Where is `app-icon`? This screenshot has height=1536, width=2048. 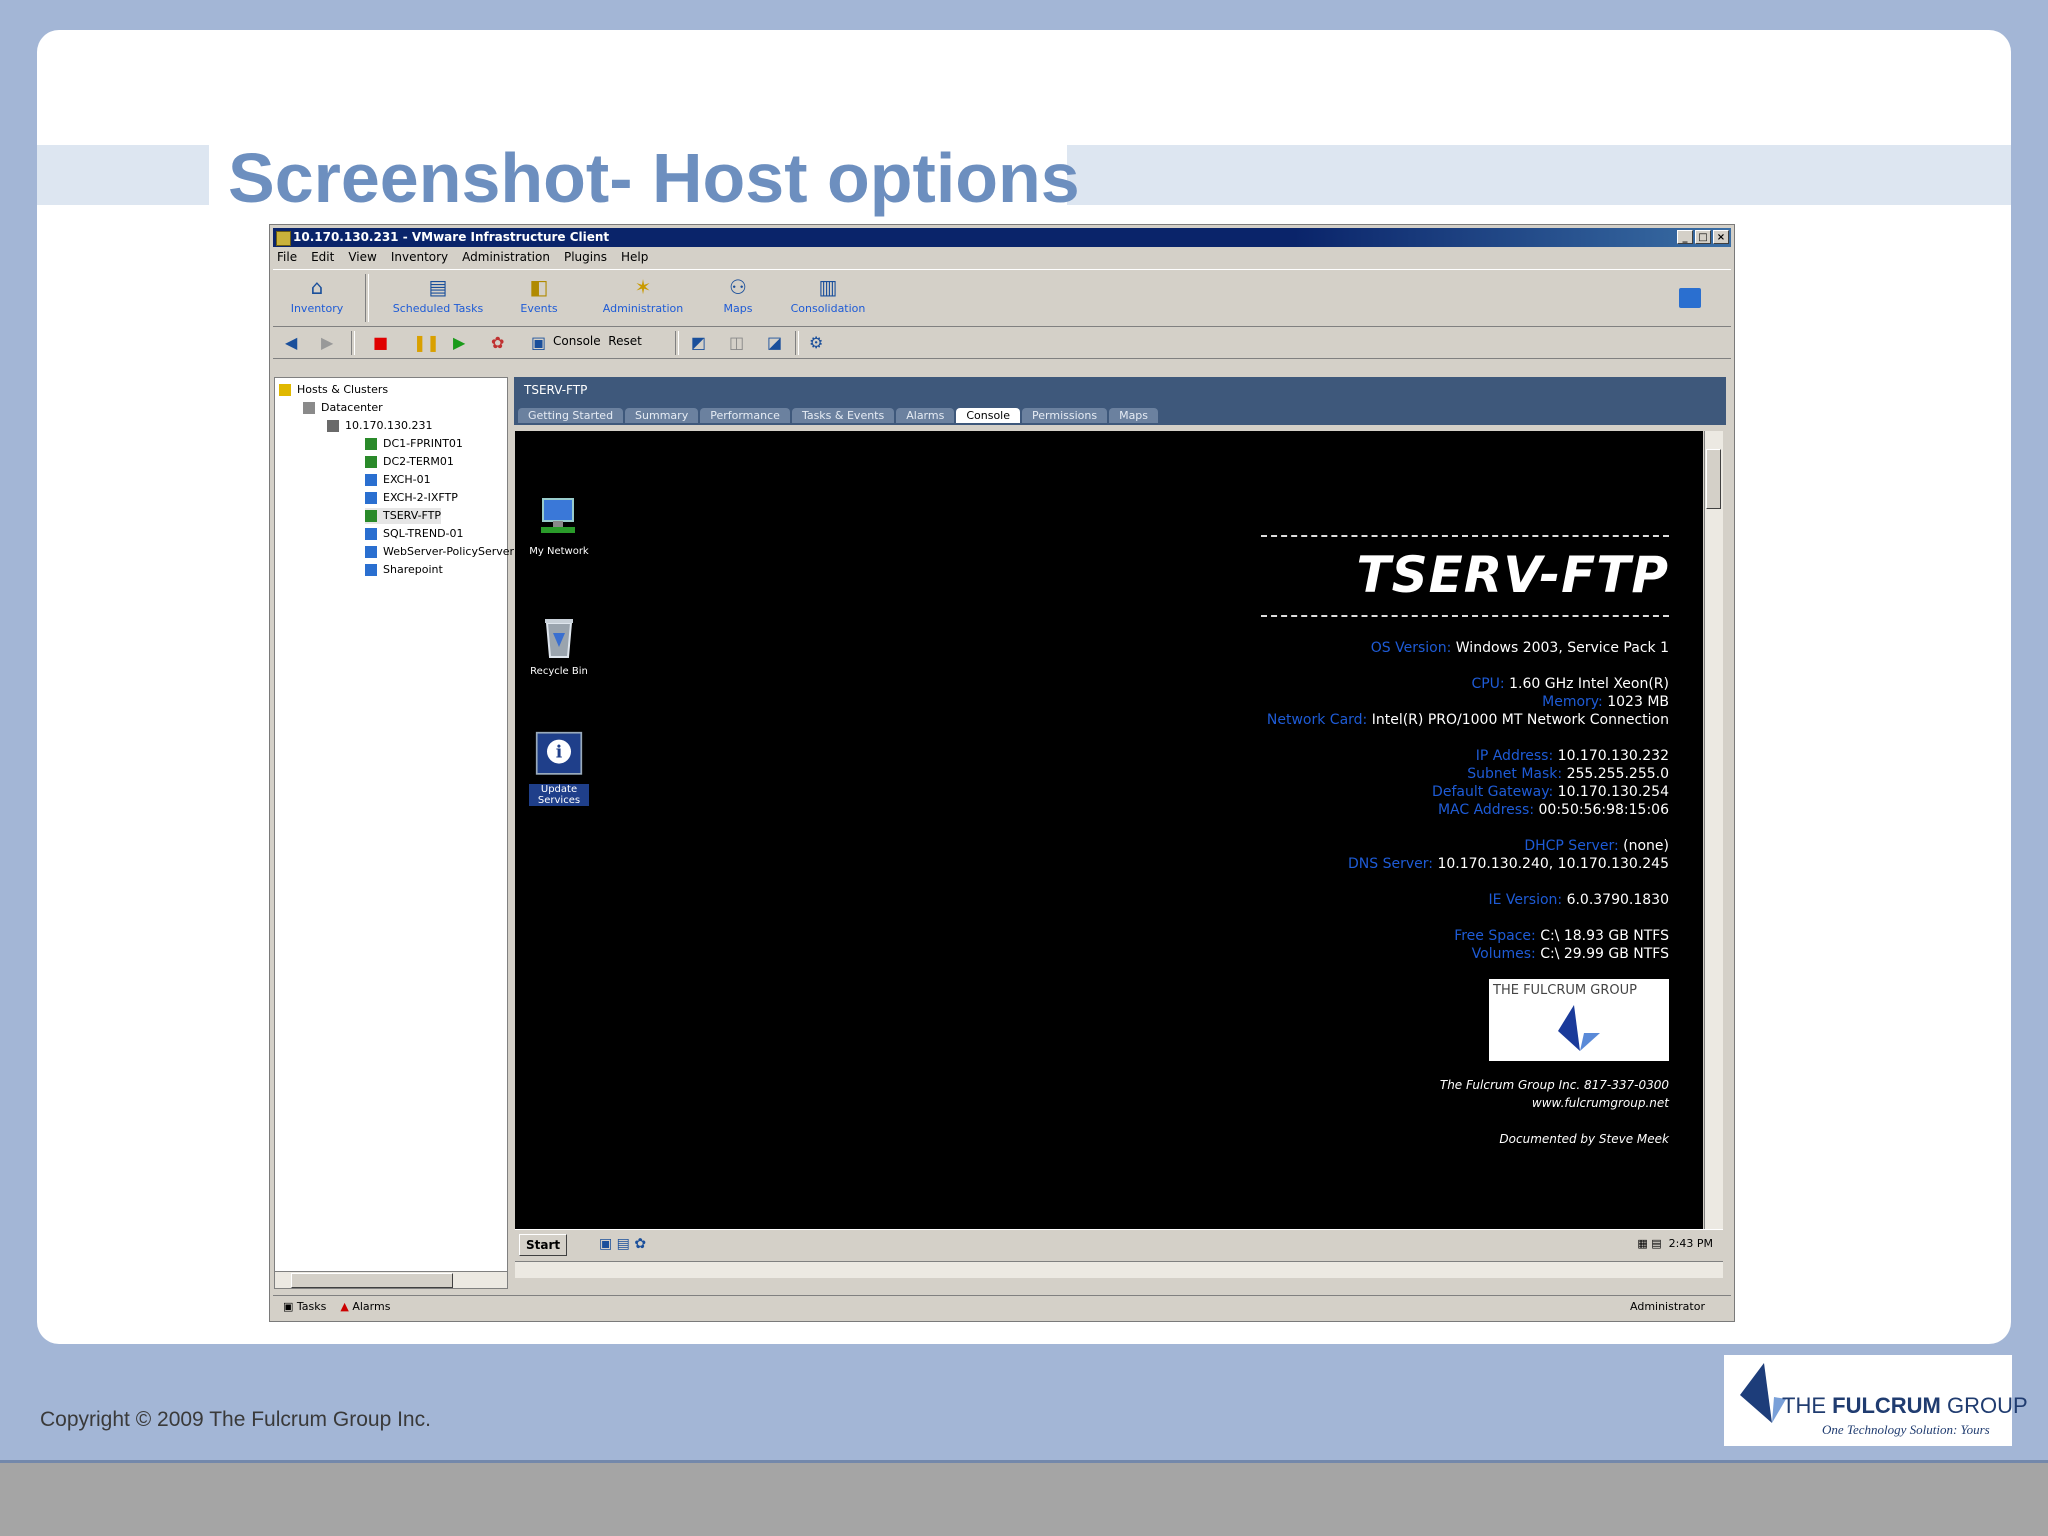
app-icon is located at coordinates (283, 238).